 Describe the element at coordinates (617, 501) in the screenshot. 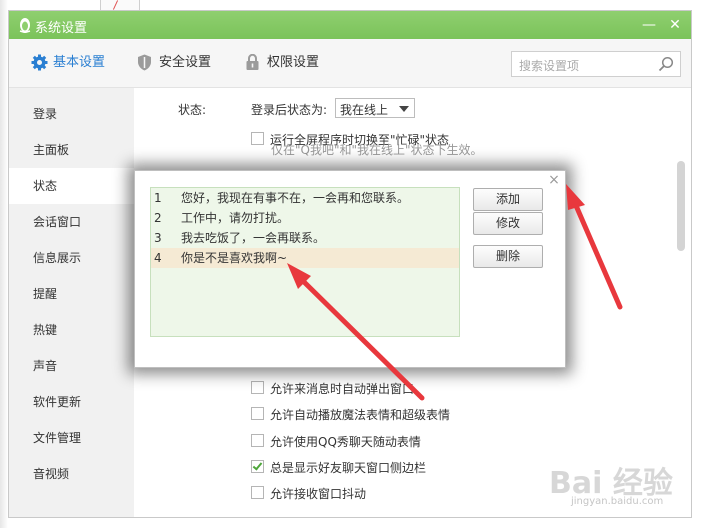

I see `watermark-url: jingyan.baidu.com` at that location.